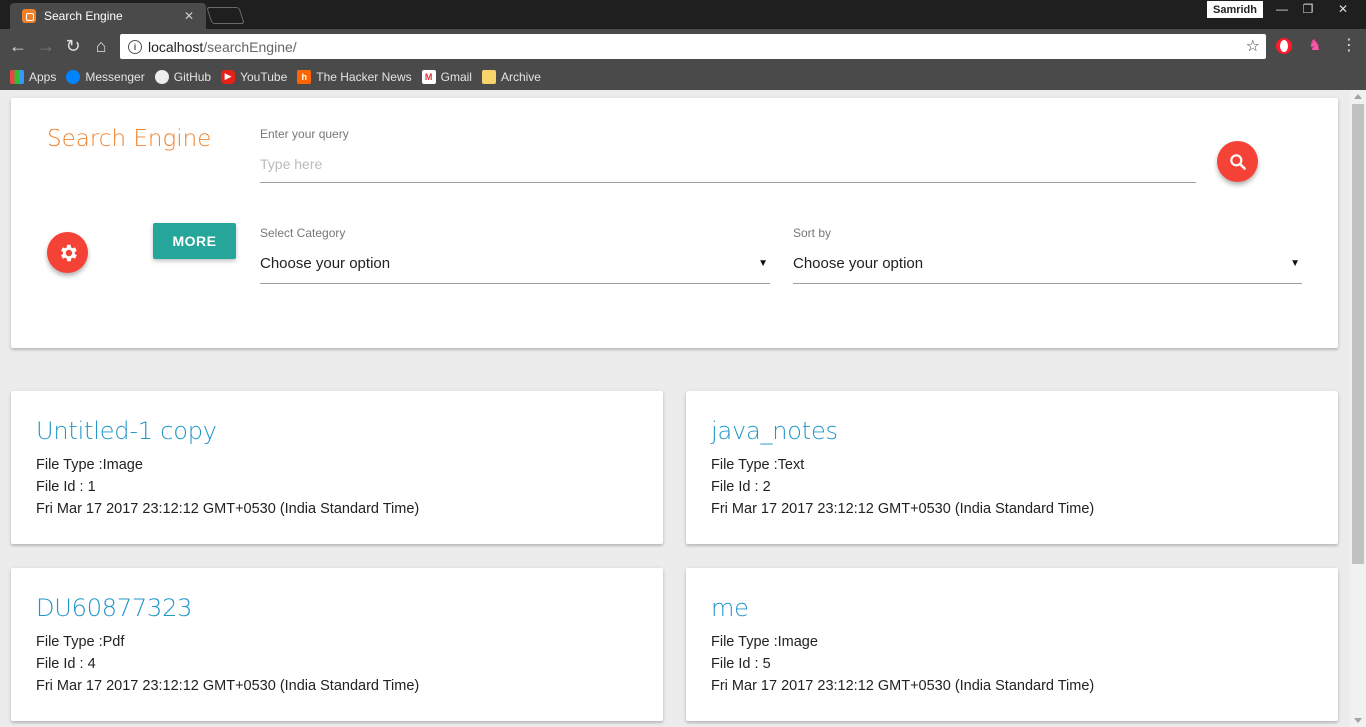  I want to click on query-label: Enter your query, so click(304, 134).